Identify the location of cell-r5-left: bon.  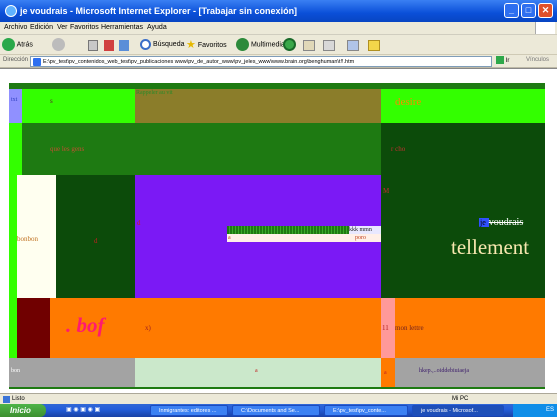
(72, 372).